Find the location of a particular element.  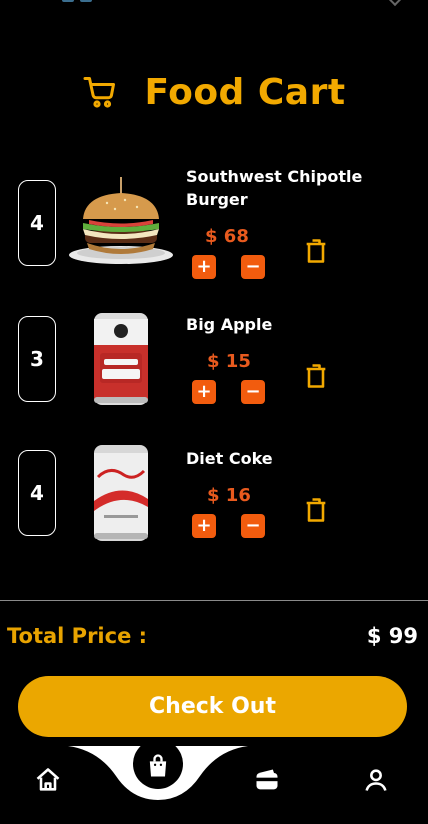

total-price-label: Total Price : is located at coordinates (77, 636).